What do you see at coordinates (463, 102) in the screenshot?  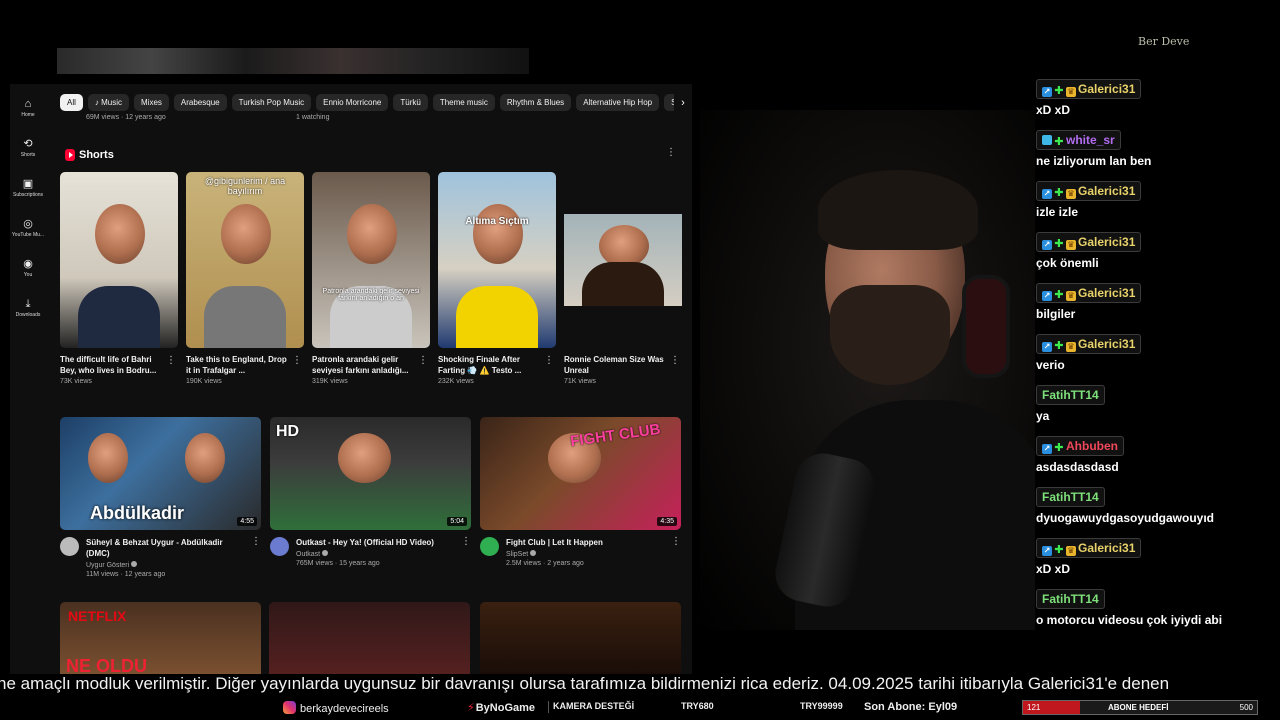 I see `chip-filter: Theme music` at bounding box center [463, 102].